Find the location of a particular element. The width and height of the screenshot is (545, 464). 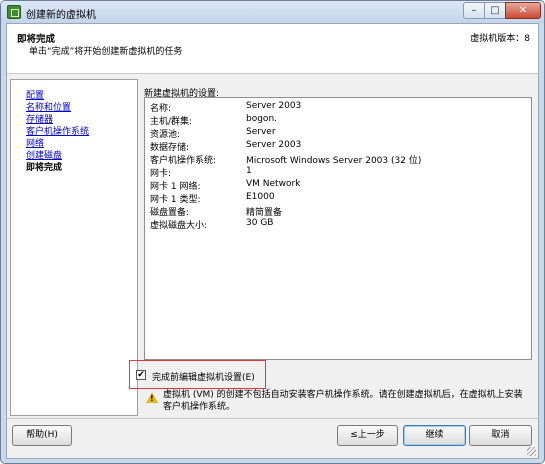

setting-value: 1 is located at coordinates (249, 171).